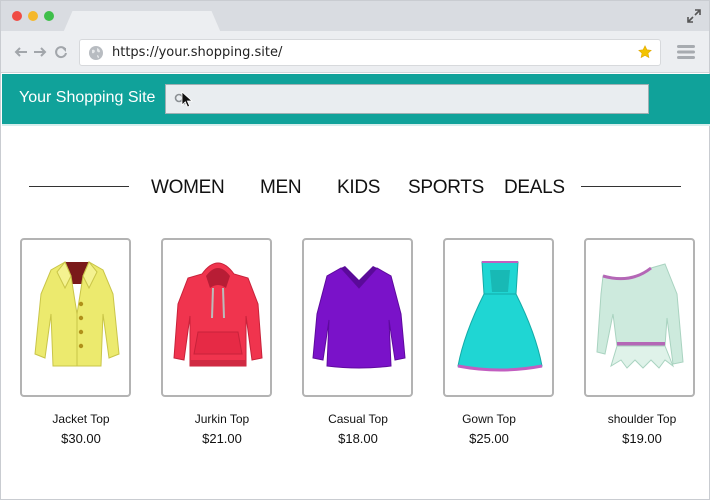 The image size is (710, 500). Describe the element at coordinates (642, 438) in the screenshot. I see `product-price-shoulder-top: $19.00` at that location.